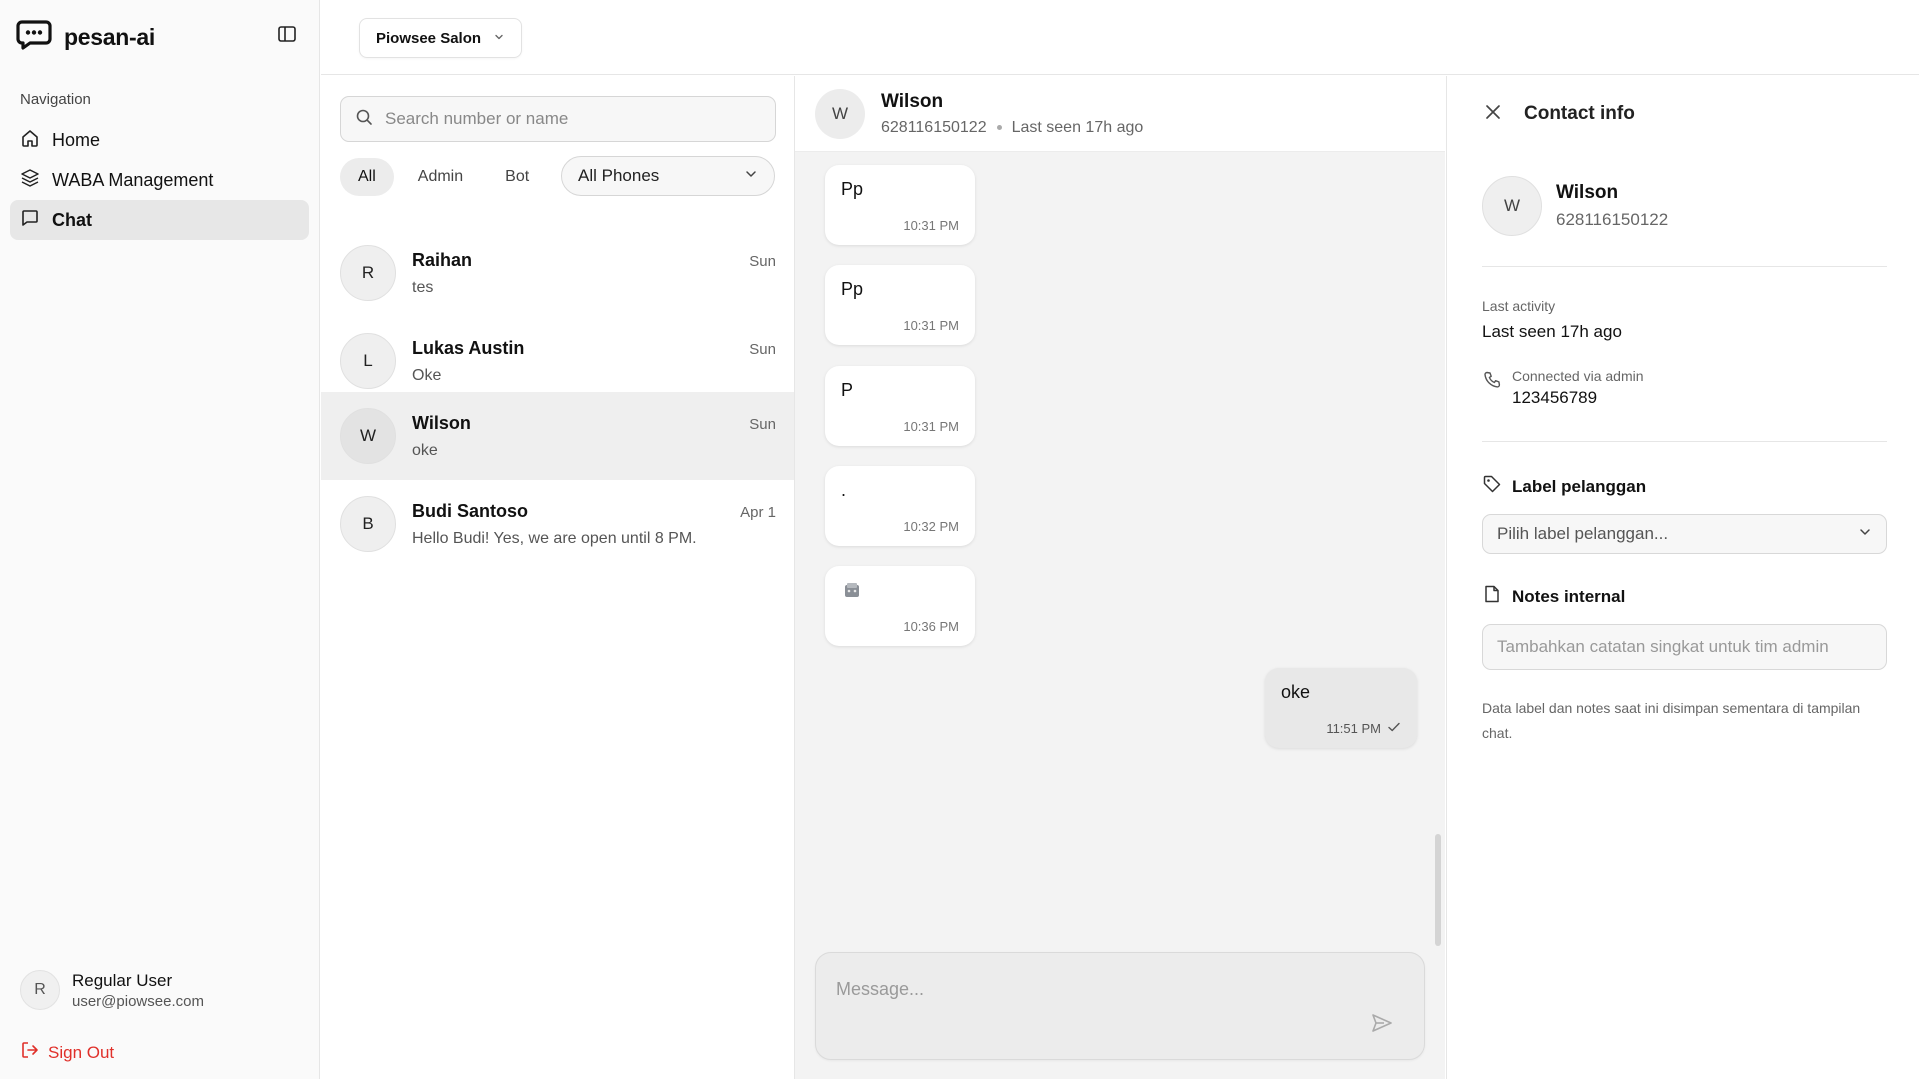 Image resolution: width=1919 pixels, height=1079 pixels. I want to click on message-composer, so click(1120, 1006).